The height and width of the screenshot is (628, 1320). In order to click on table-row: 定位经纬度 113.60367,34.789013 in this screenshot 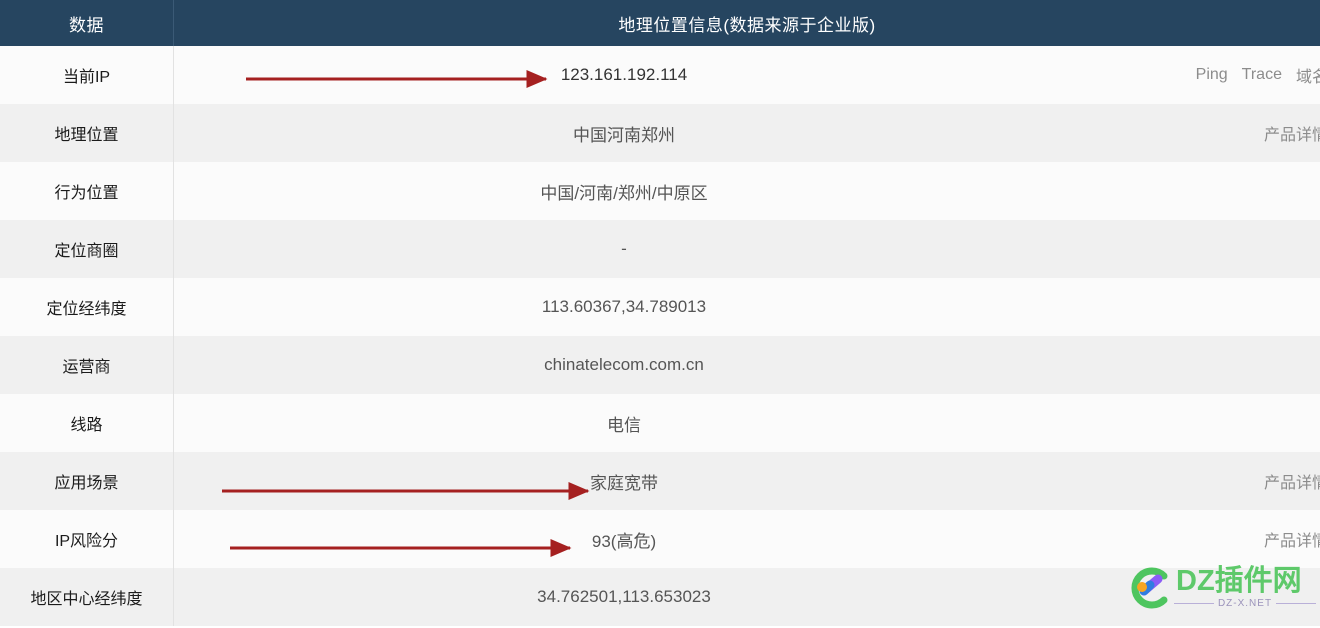, I will do `click(660, 307)`.